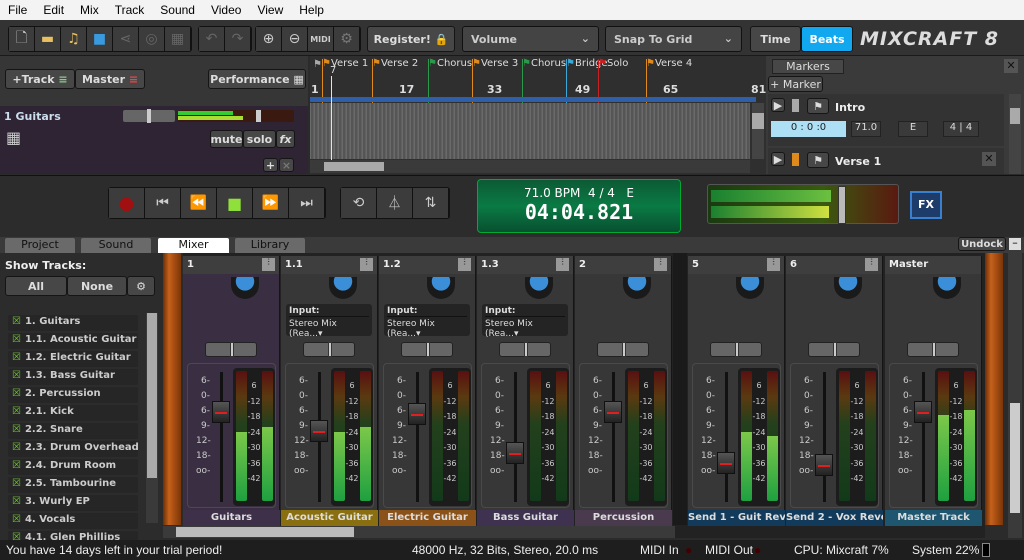 The width and height of the screenshot is (1024, 560). Describe the element at coordinates (89, 10) in the screenshot. I see `menu-mix: Mix` at that location.